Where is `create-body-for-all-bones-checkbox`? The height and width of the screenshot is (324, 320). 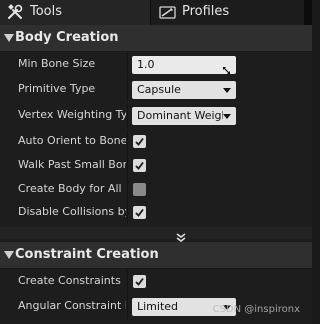 create-body-for-all-bones-checkbox is located at coordinates (139, 189).